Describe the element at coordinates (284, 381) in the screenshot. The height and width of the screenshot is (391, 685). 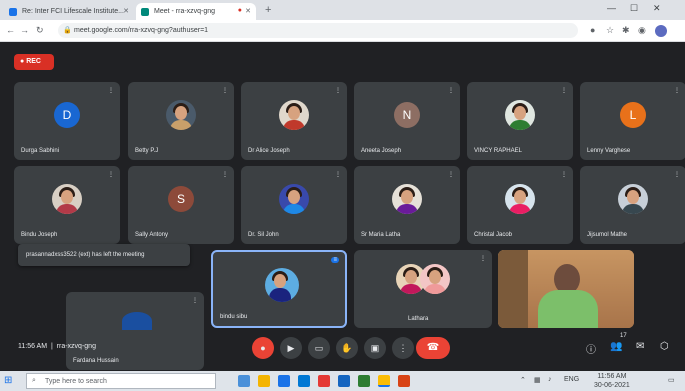
I see `edge-icon` at that location.